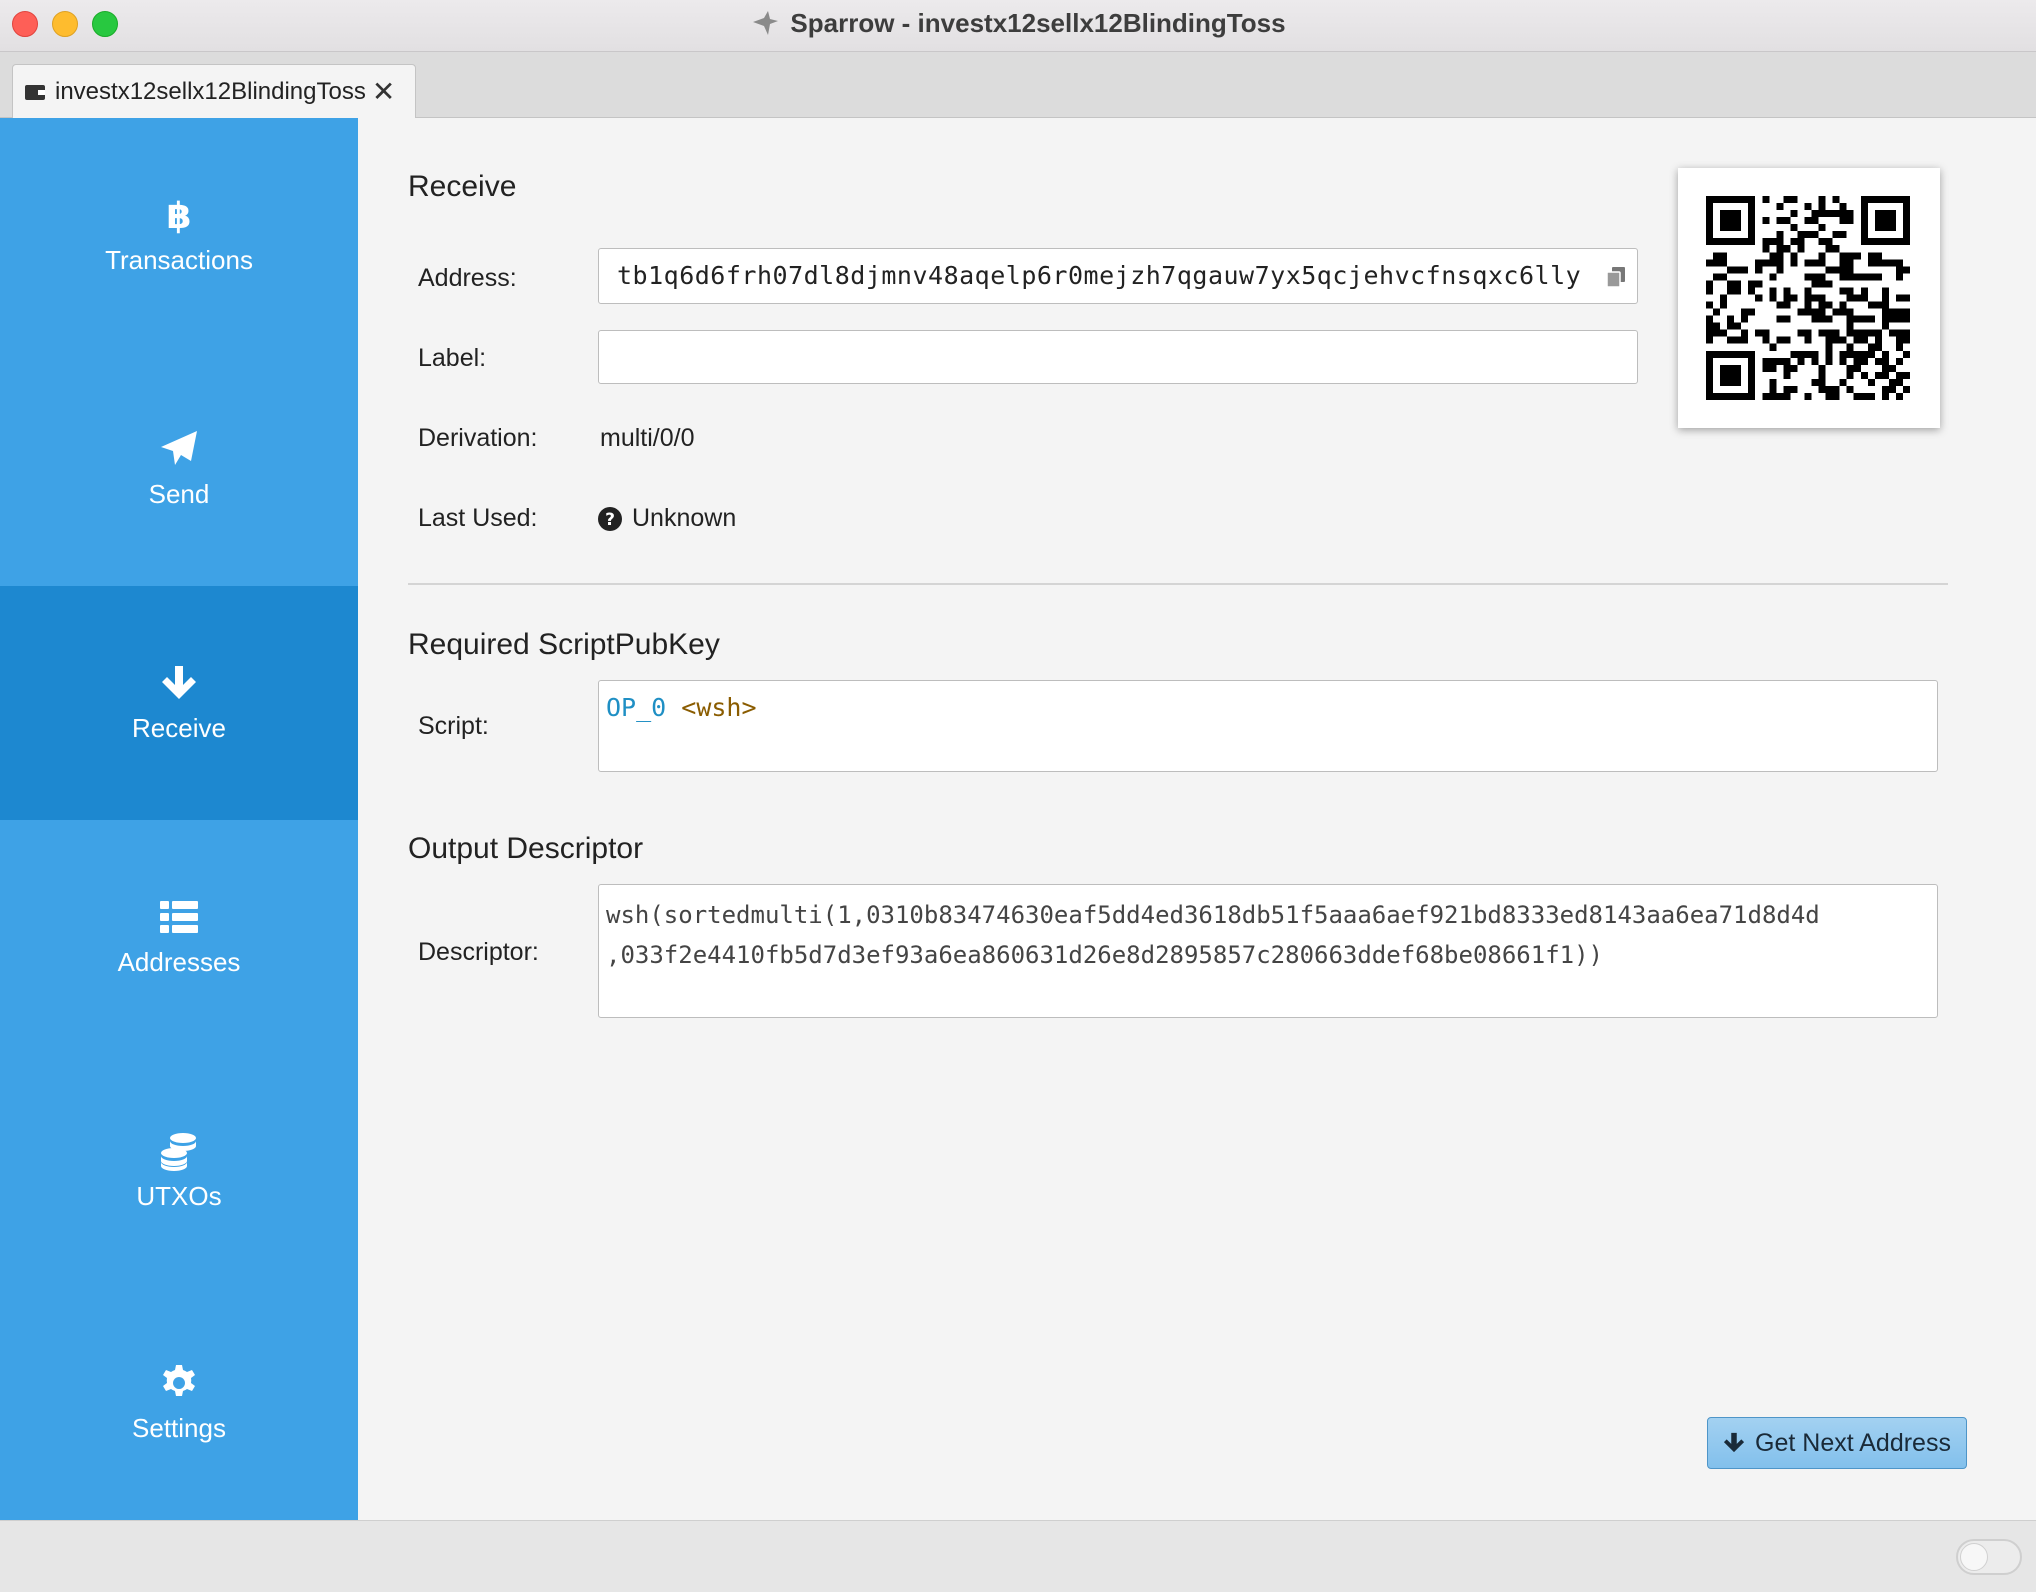  I want to click on wallet-icon, so click(35, 92).